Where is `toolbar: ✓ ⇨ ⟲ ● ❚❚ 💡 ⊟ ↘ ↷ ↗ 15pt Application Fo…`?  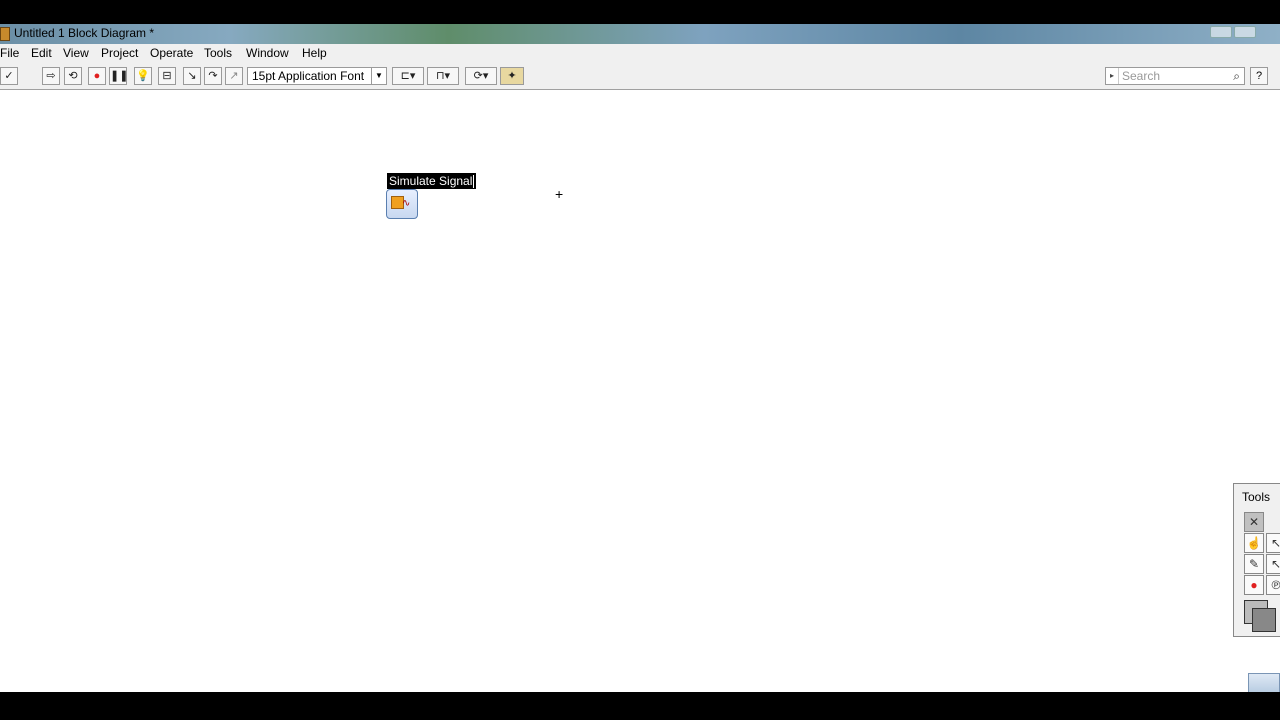
toolbar: ✓ ⇨ ⟲ ● ❚❚ 💡 ⊟ ↘ ↷ ↗ 15pt Application Fo… is located at coordinates (640, 76).